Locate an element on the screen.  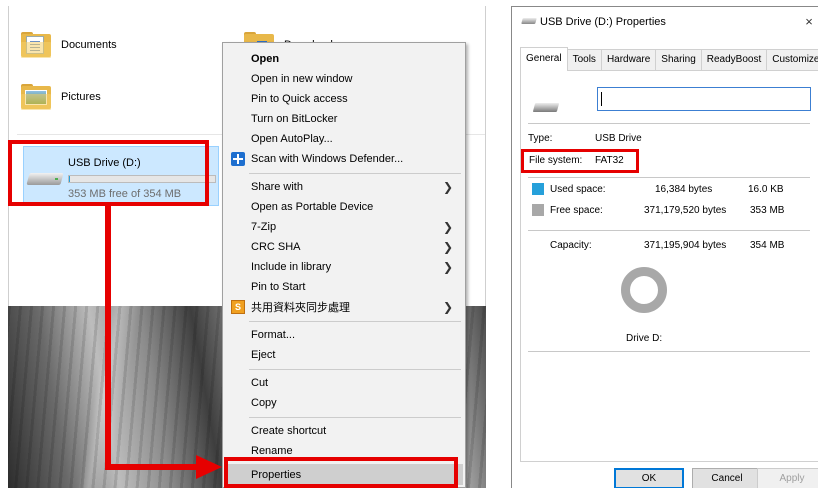
windows-defender-shield-icon is located at coordinates (238, 159).